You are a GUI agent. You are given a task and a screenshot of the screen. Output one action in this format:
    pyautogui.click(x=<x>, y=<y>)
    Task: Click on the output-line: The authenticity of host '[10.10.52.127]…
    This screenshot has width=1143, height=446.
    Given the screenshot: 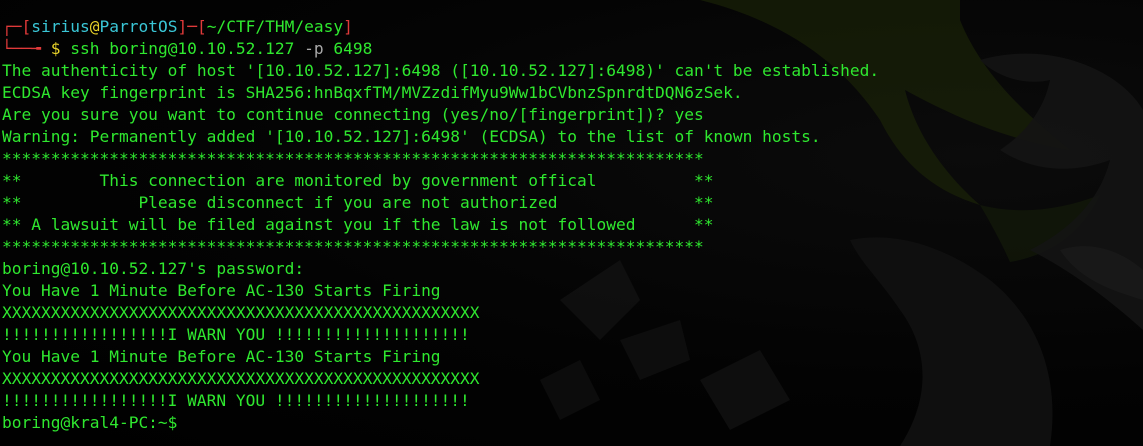 What is the action you would take?
    pyautogui.click(x=441, y=70)
    